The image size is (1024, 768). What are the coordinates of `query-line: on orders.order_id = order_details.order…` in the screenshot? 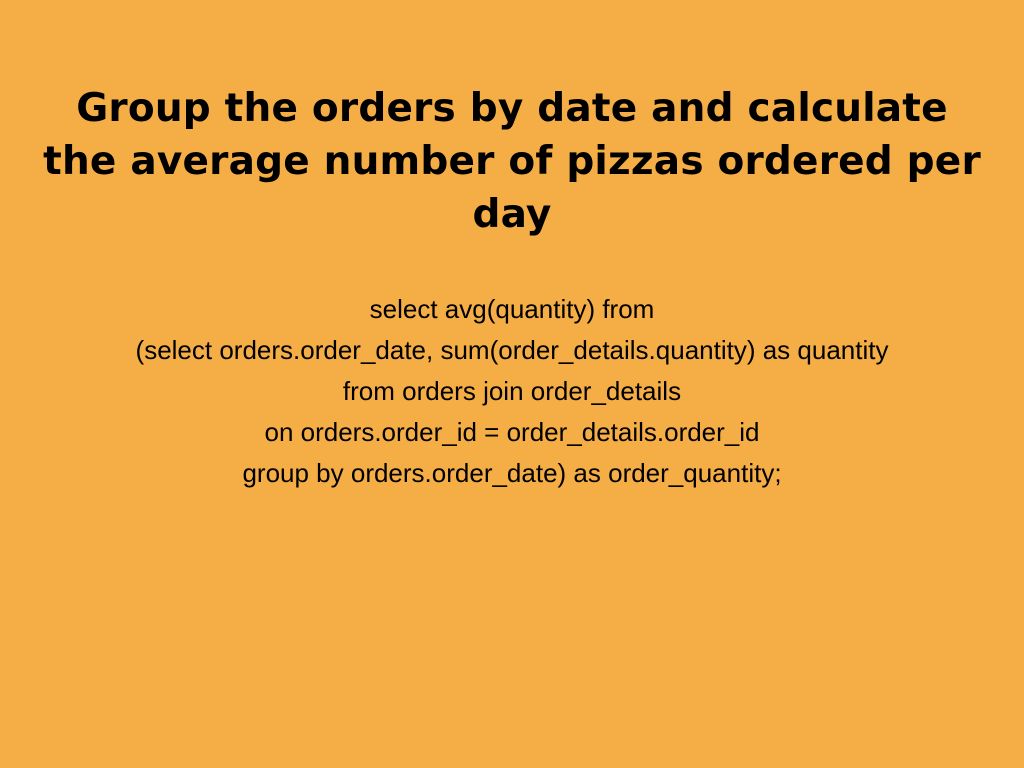 It's located at (512, 432).